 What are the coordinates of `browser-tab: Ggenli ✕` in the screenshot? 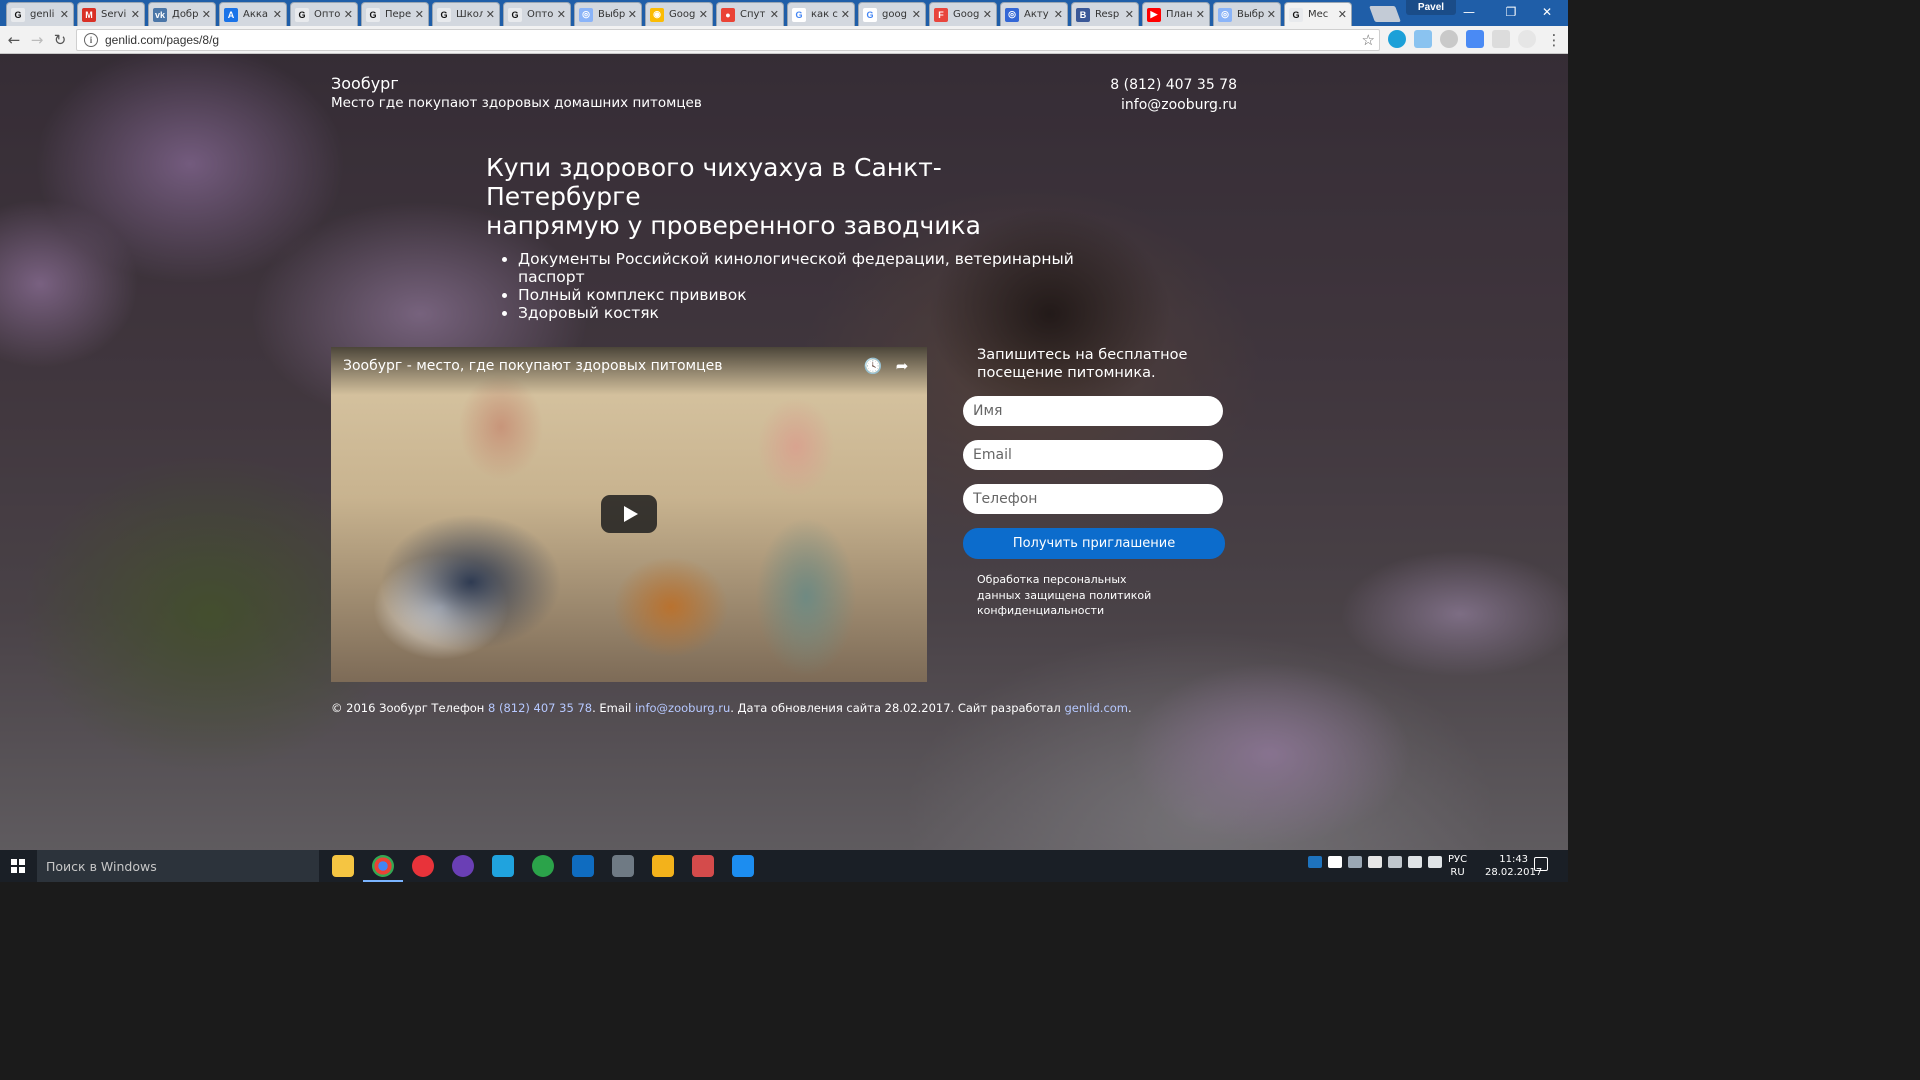 It's located at (40, 14).